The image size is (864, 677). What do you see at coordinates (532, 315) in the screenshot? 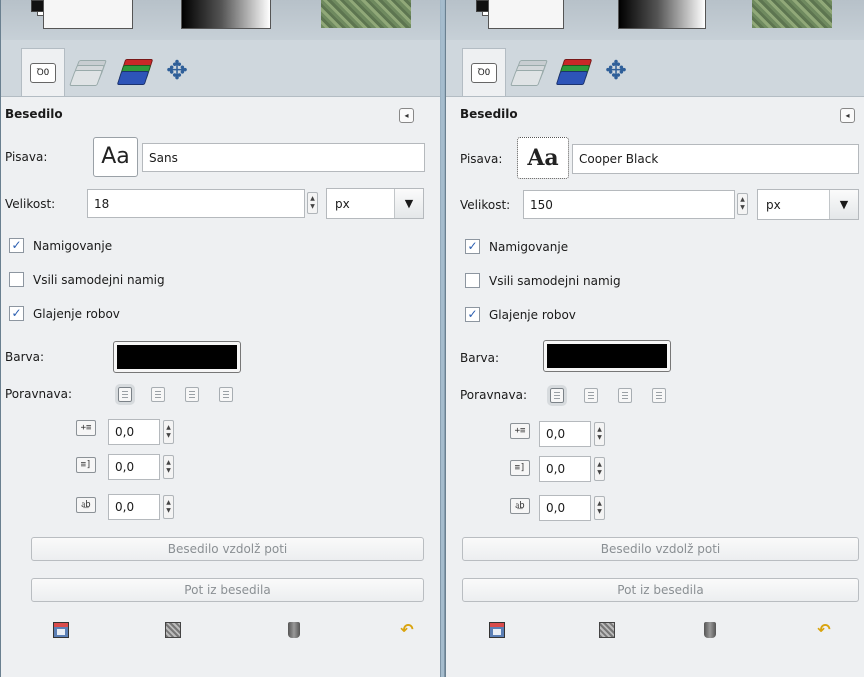
I see `antialias-label: Glajenje robov` at bounding box center [532, 315].